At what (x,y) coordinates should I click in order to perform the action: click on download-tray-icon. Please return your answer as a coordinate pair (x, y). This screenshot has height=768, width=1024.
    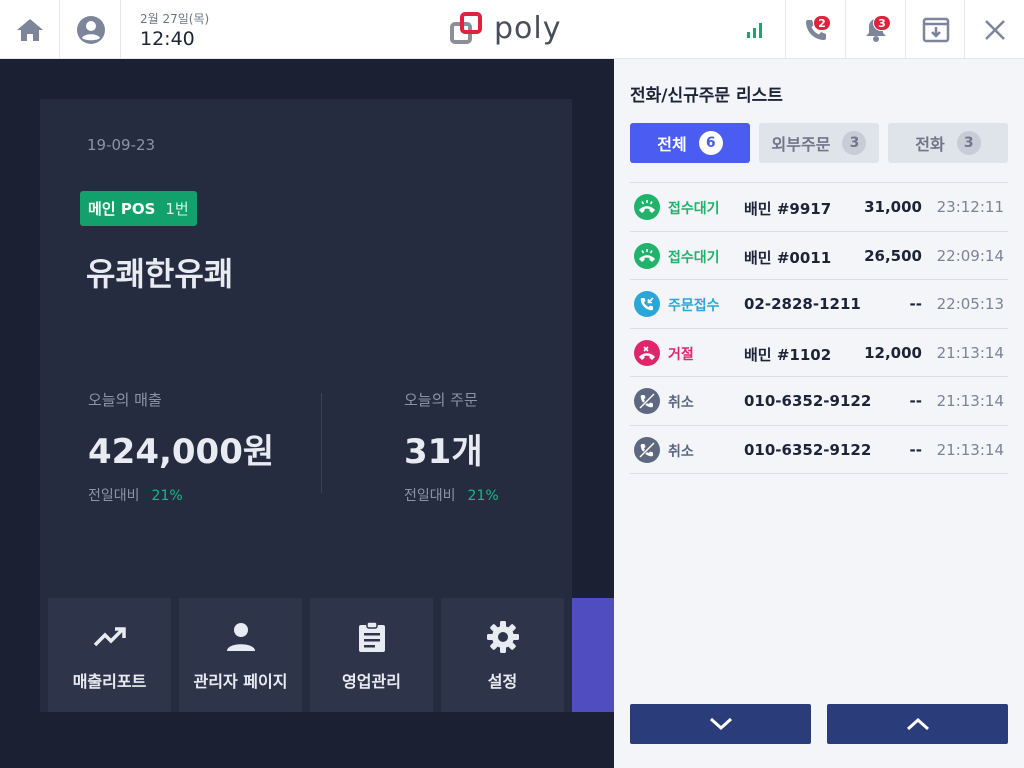
    Looking at the image, I should click on (935, 29).